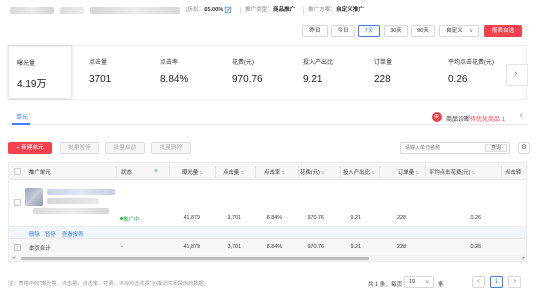 Image resolution: width=553 pixels, height=291 pixels. I want to click on cell-clicks: 3,701, so click(234, 218).